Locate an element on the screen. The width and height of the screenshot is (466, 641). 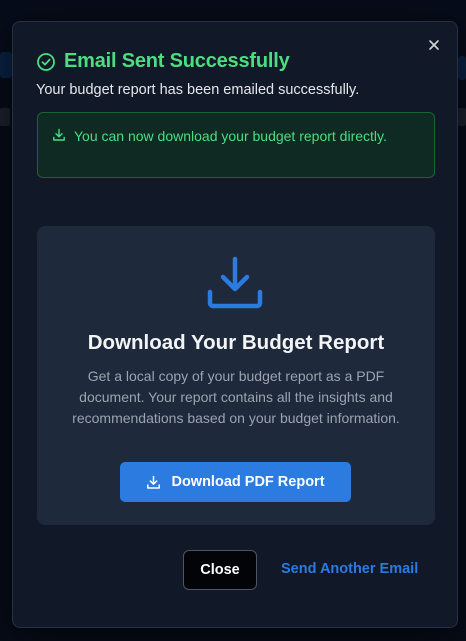
dialog-title: Email Sent Successfully is located at coordinates (177, 61).